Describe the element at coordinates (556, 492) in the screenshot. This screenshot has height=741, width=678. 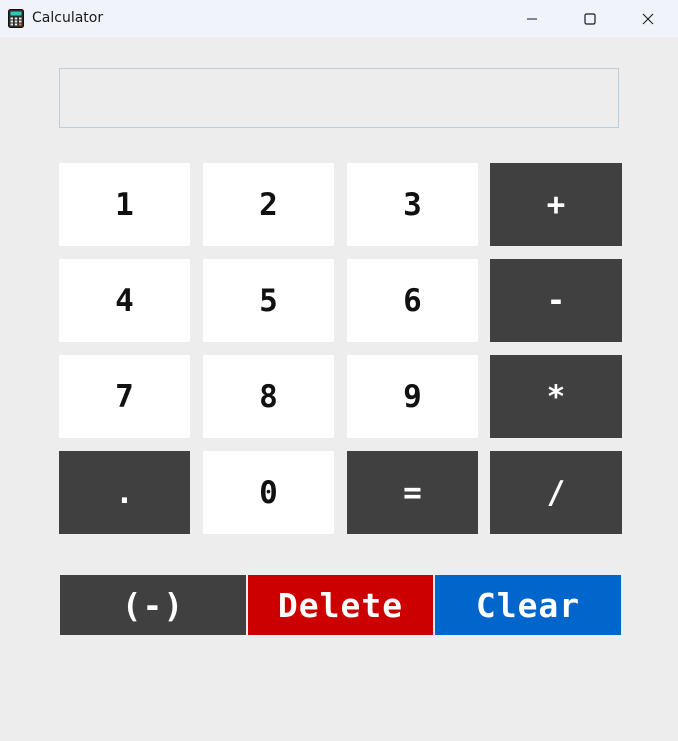
I see `divide-button: /` at that location.